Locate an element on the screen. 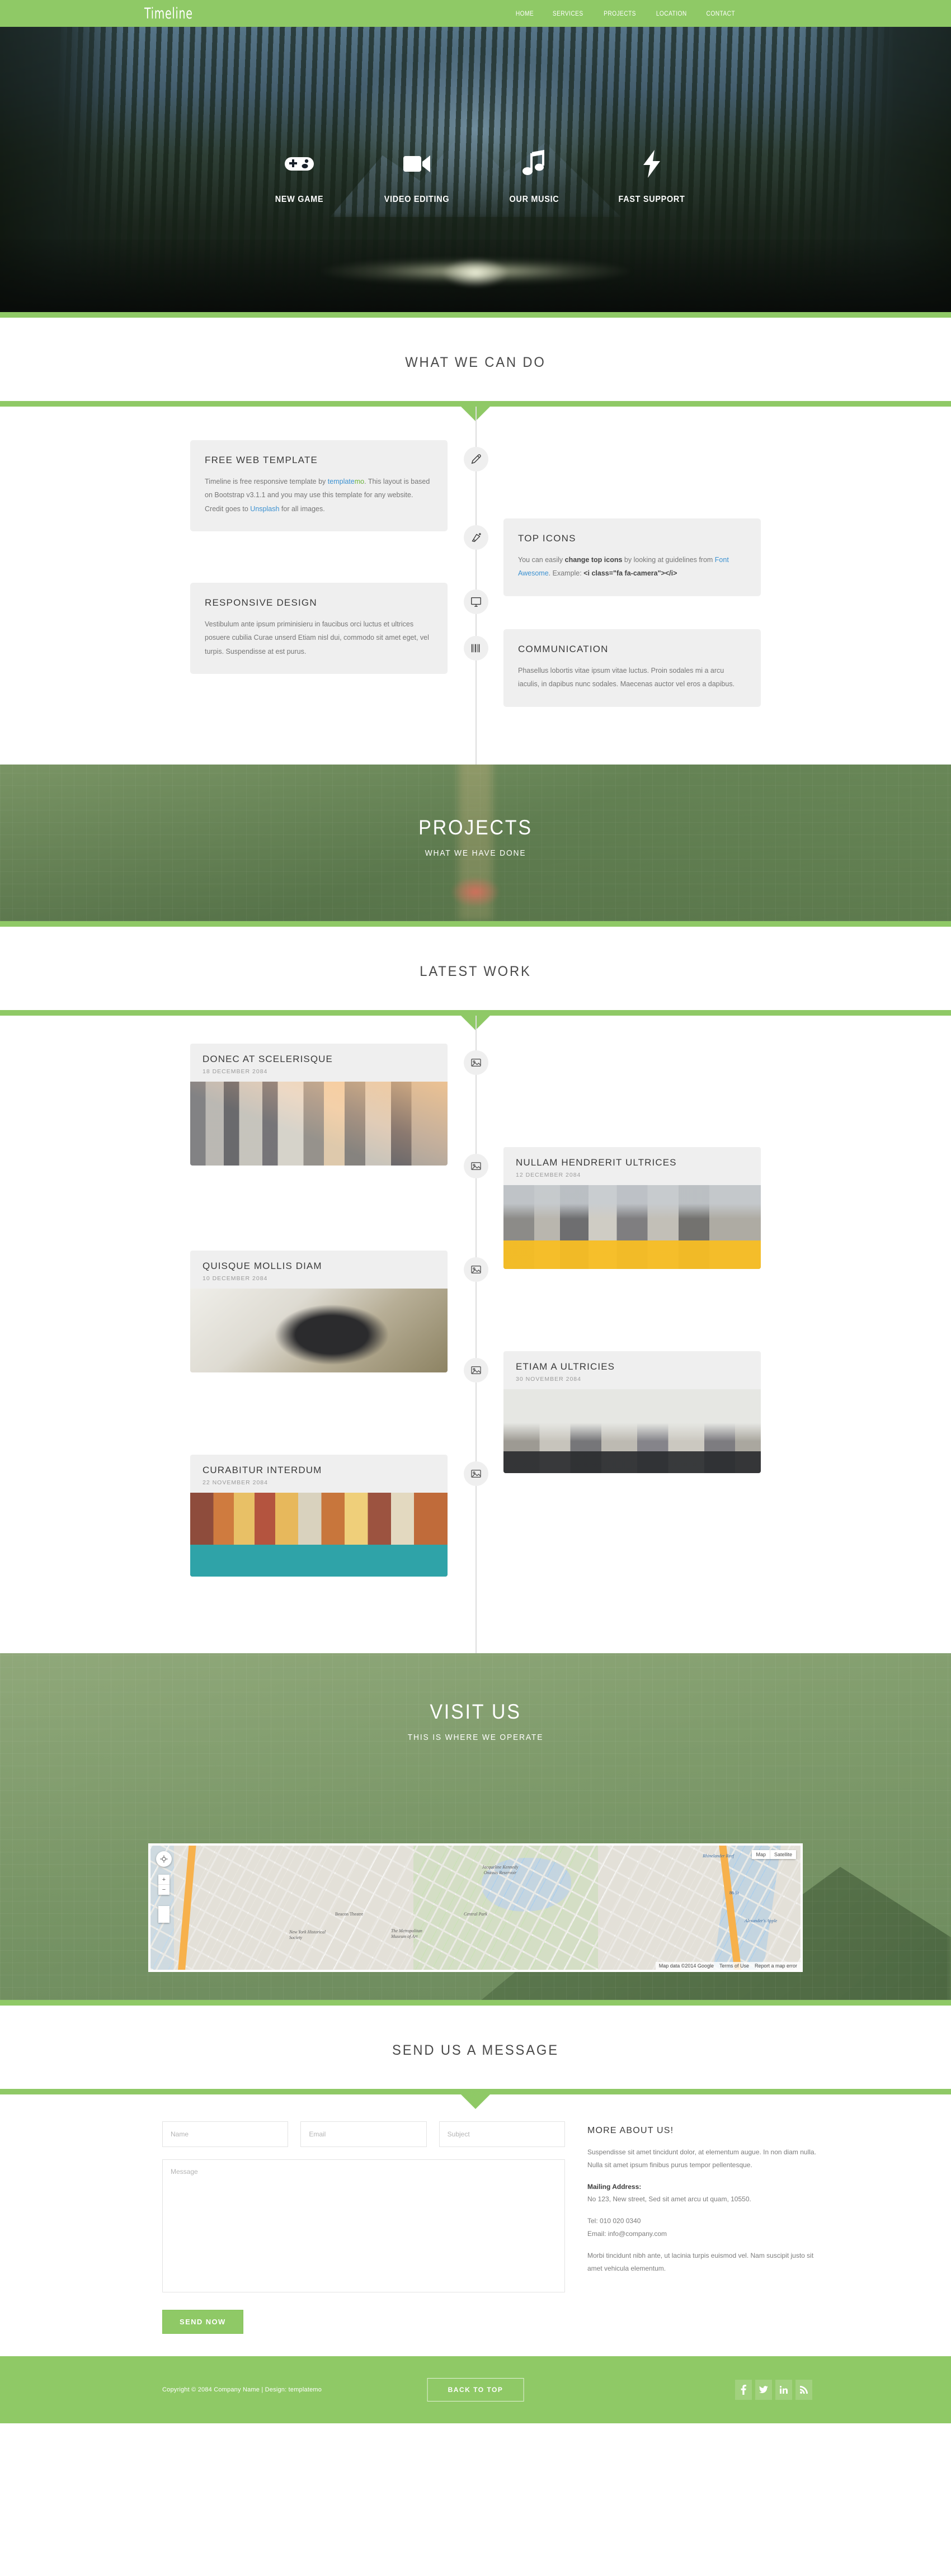 The width and height of the screenshot is (951, 2576). linkedin-icon is located at coordinates (784, 2390).